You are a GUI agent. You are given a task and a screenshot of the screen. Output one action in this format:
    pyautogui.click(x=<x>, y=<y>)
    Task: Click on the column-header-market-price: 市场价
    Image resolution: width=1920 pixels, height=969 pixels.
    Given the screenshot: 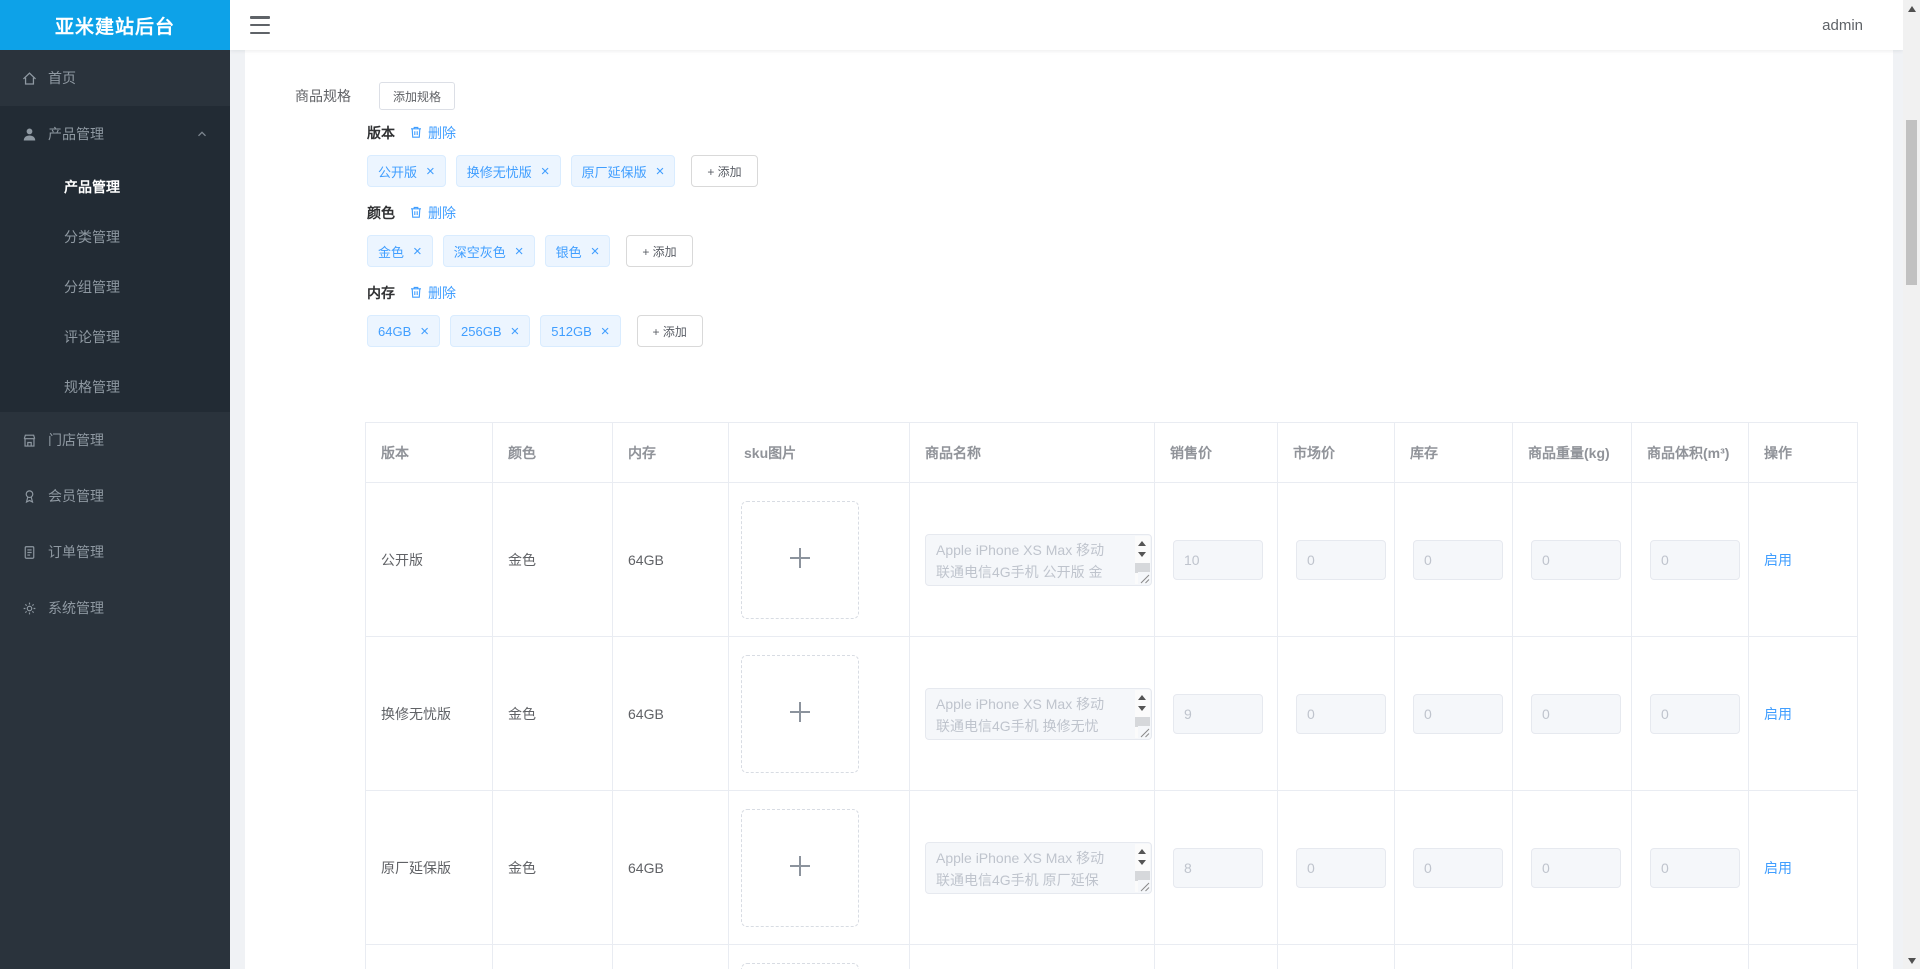 What is the action you would take?
    pyautogui.click(x=1336, y=452)
    